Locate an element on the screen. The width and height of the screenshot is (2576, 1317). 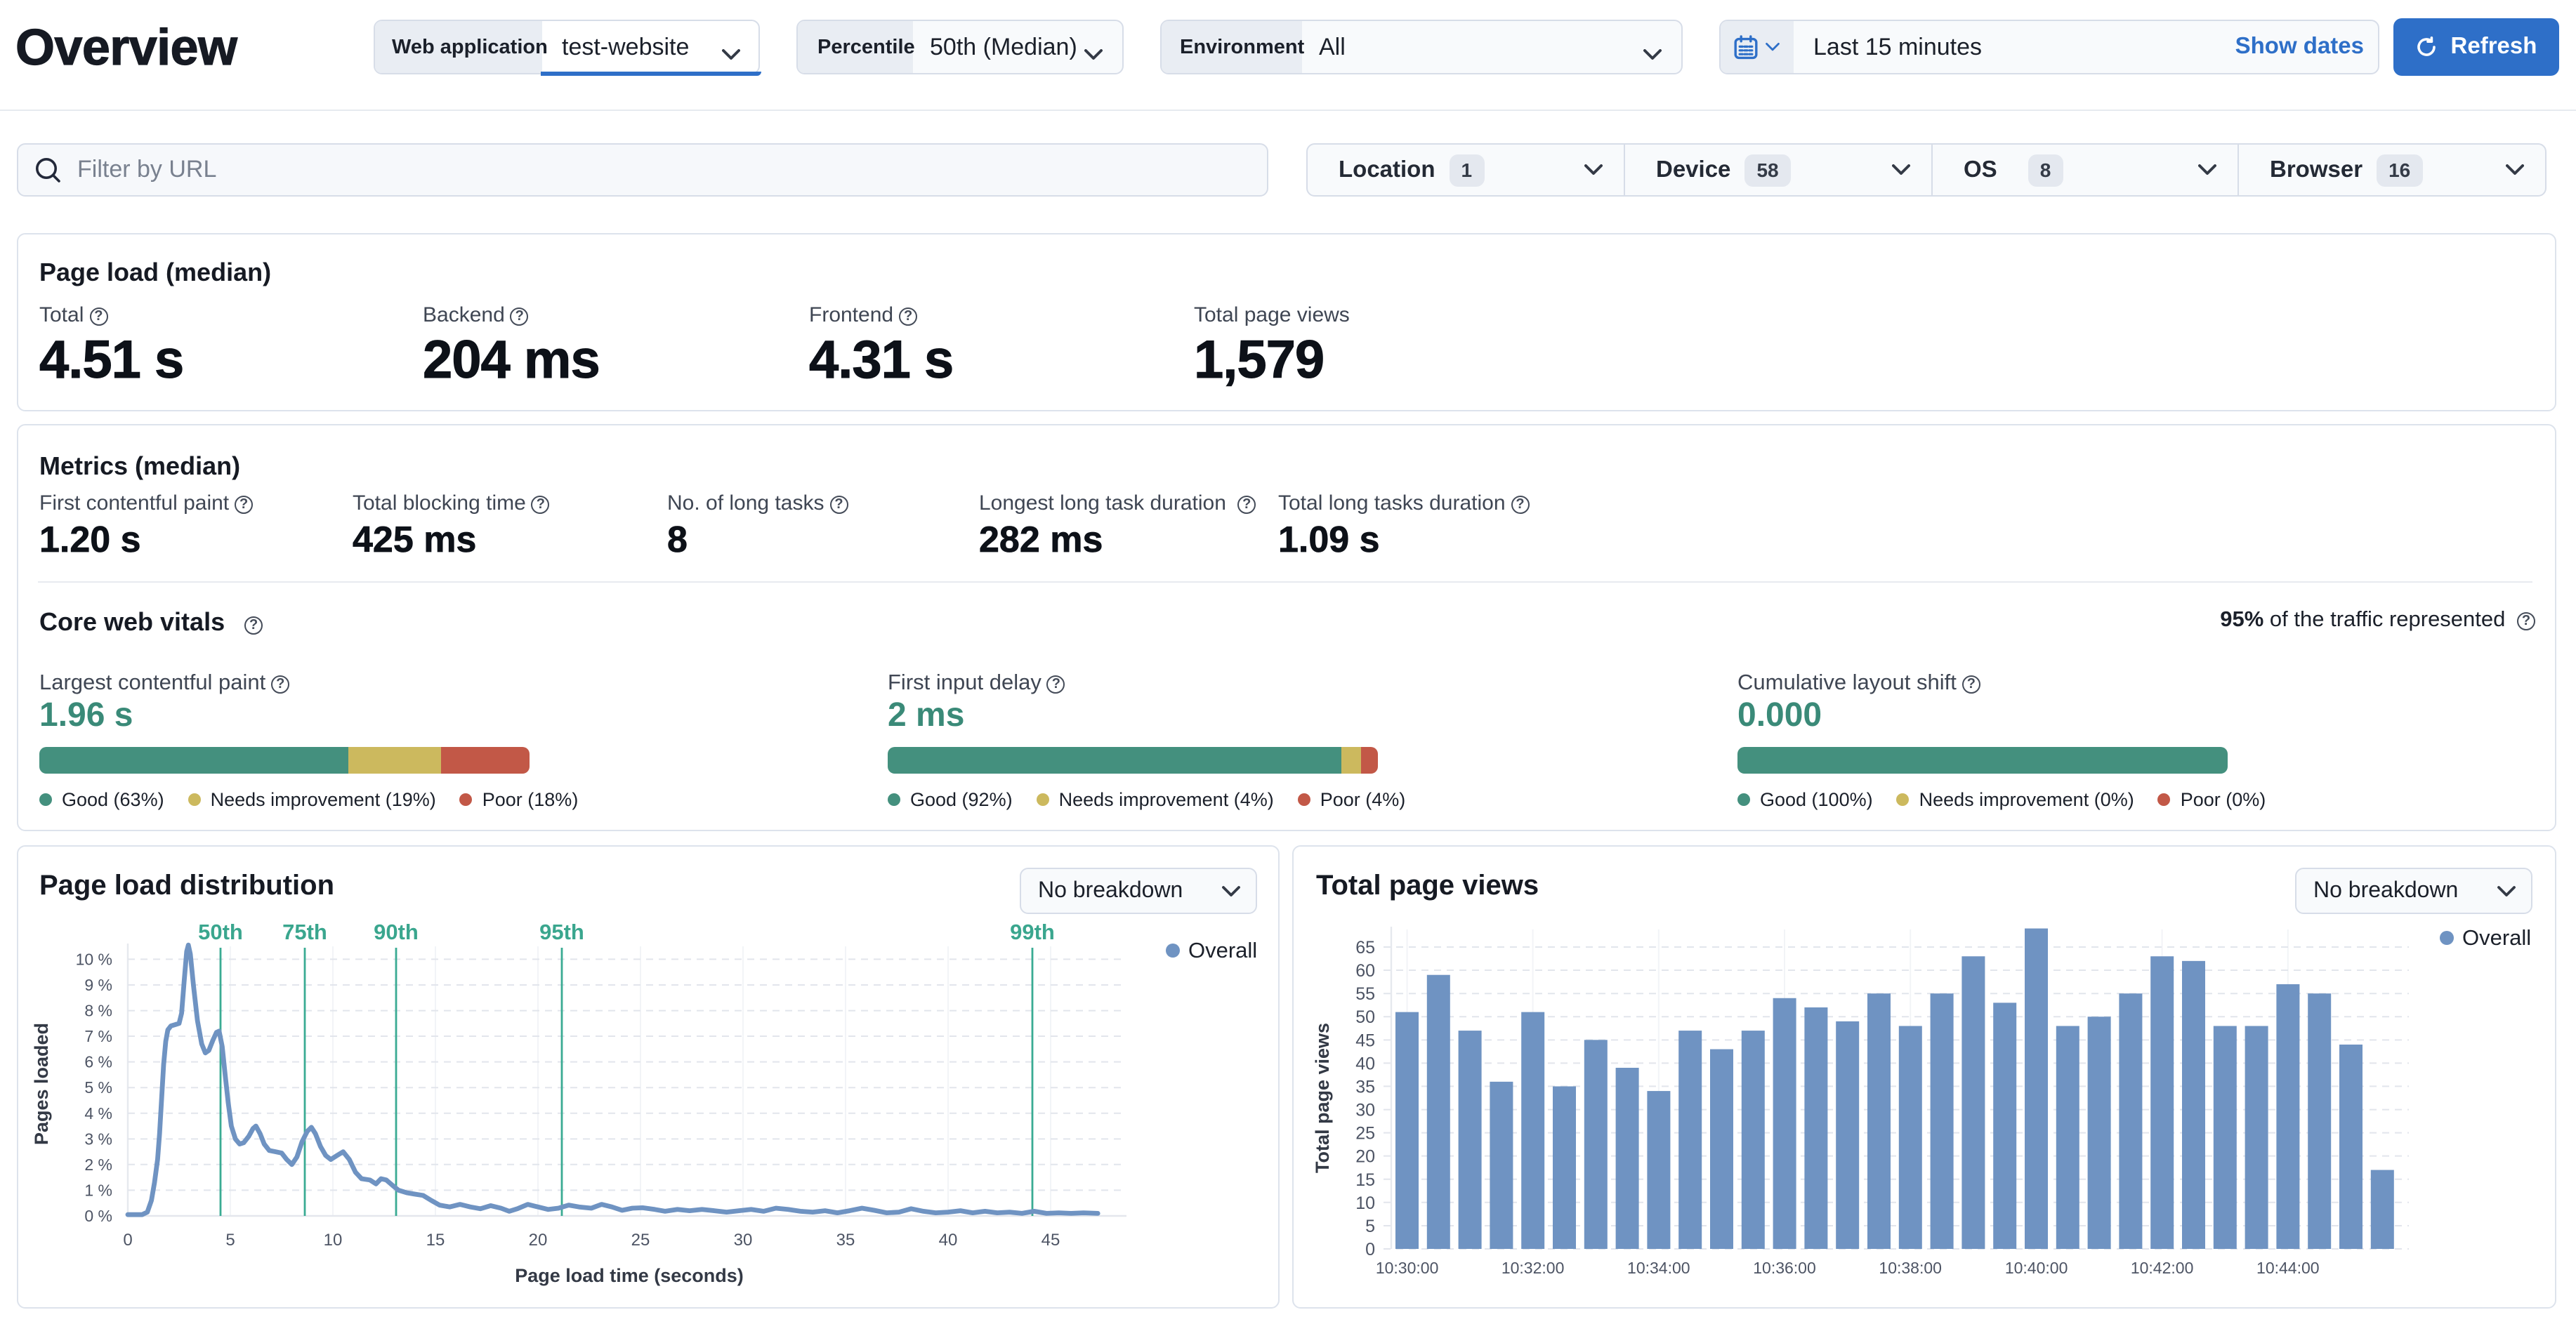
svg-text: 50 is located at coordinates (1365, 1017).